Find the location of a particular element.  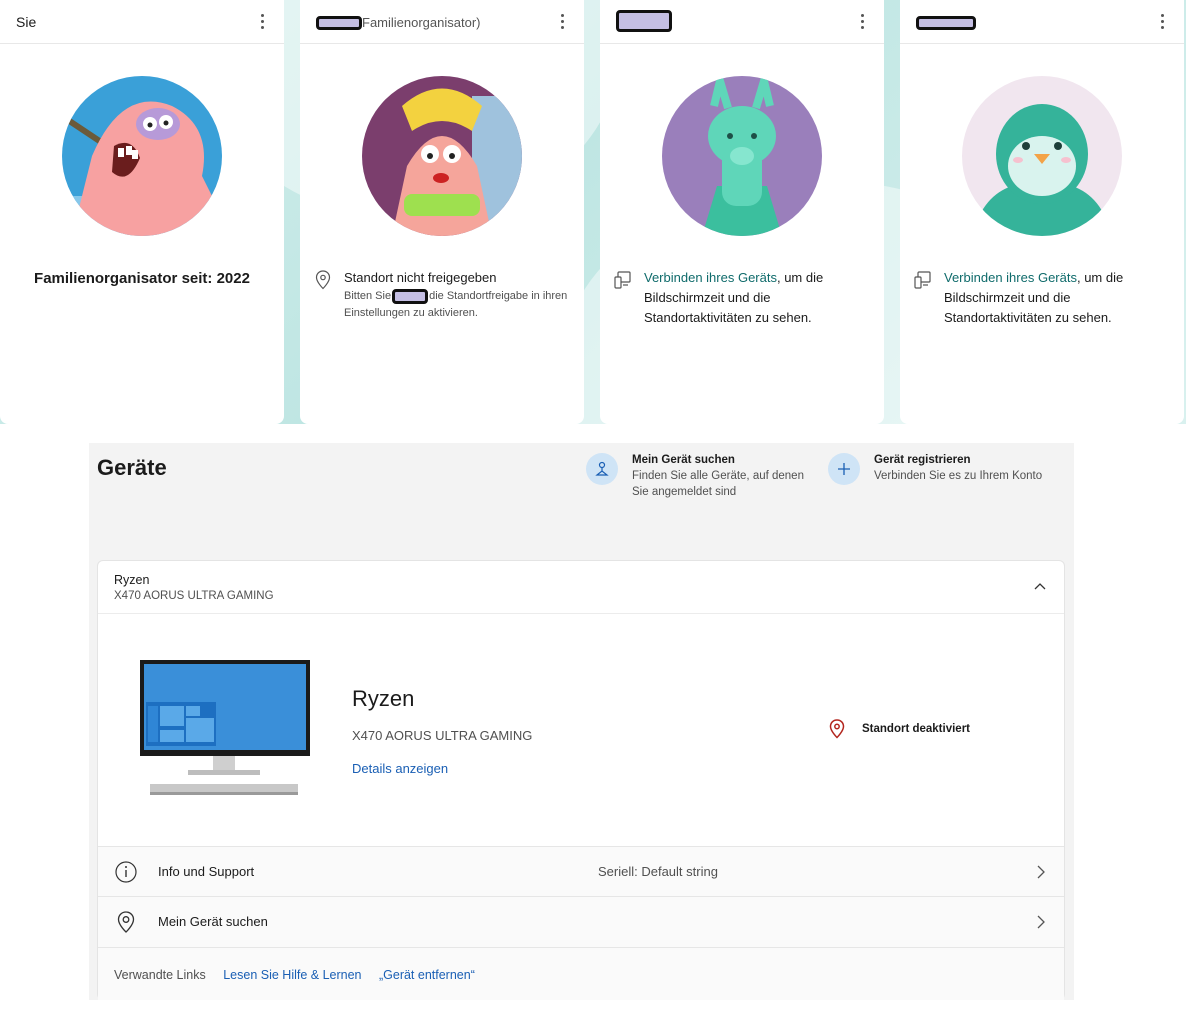

organizer-since-text: Familienorganisator seit: 2022 is located at coordinates (142, 278).